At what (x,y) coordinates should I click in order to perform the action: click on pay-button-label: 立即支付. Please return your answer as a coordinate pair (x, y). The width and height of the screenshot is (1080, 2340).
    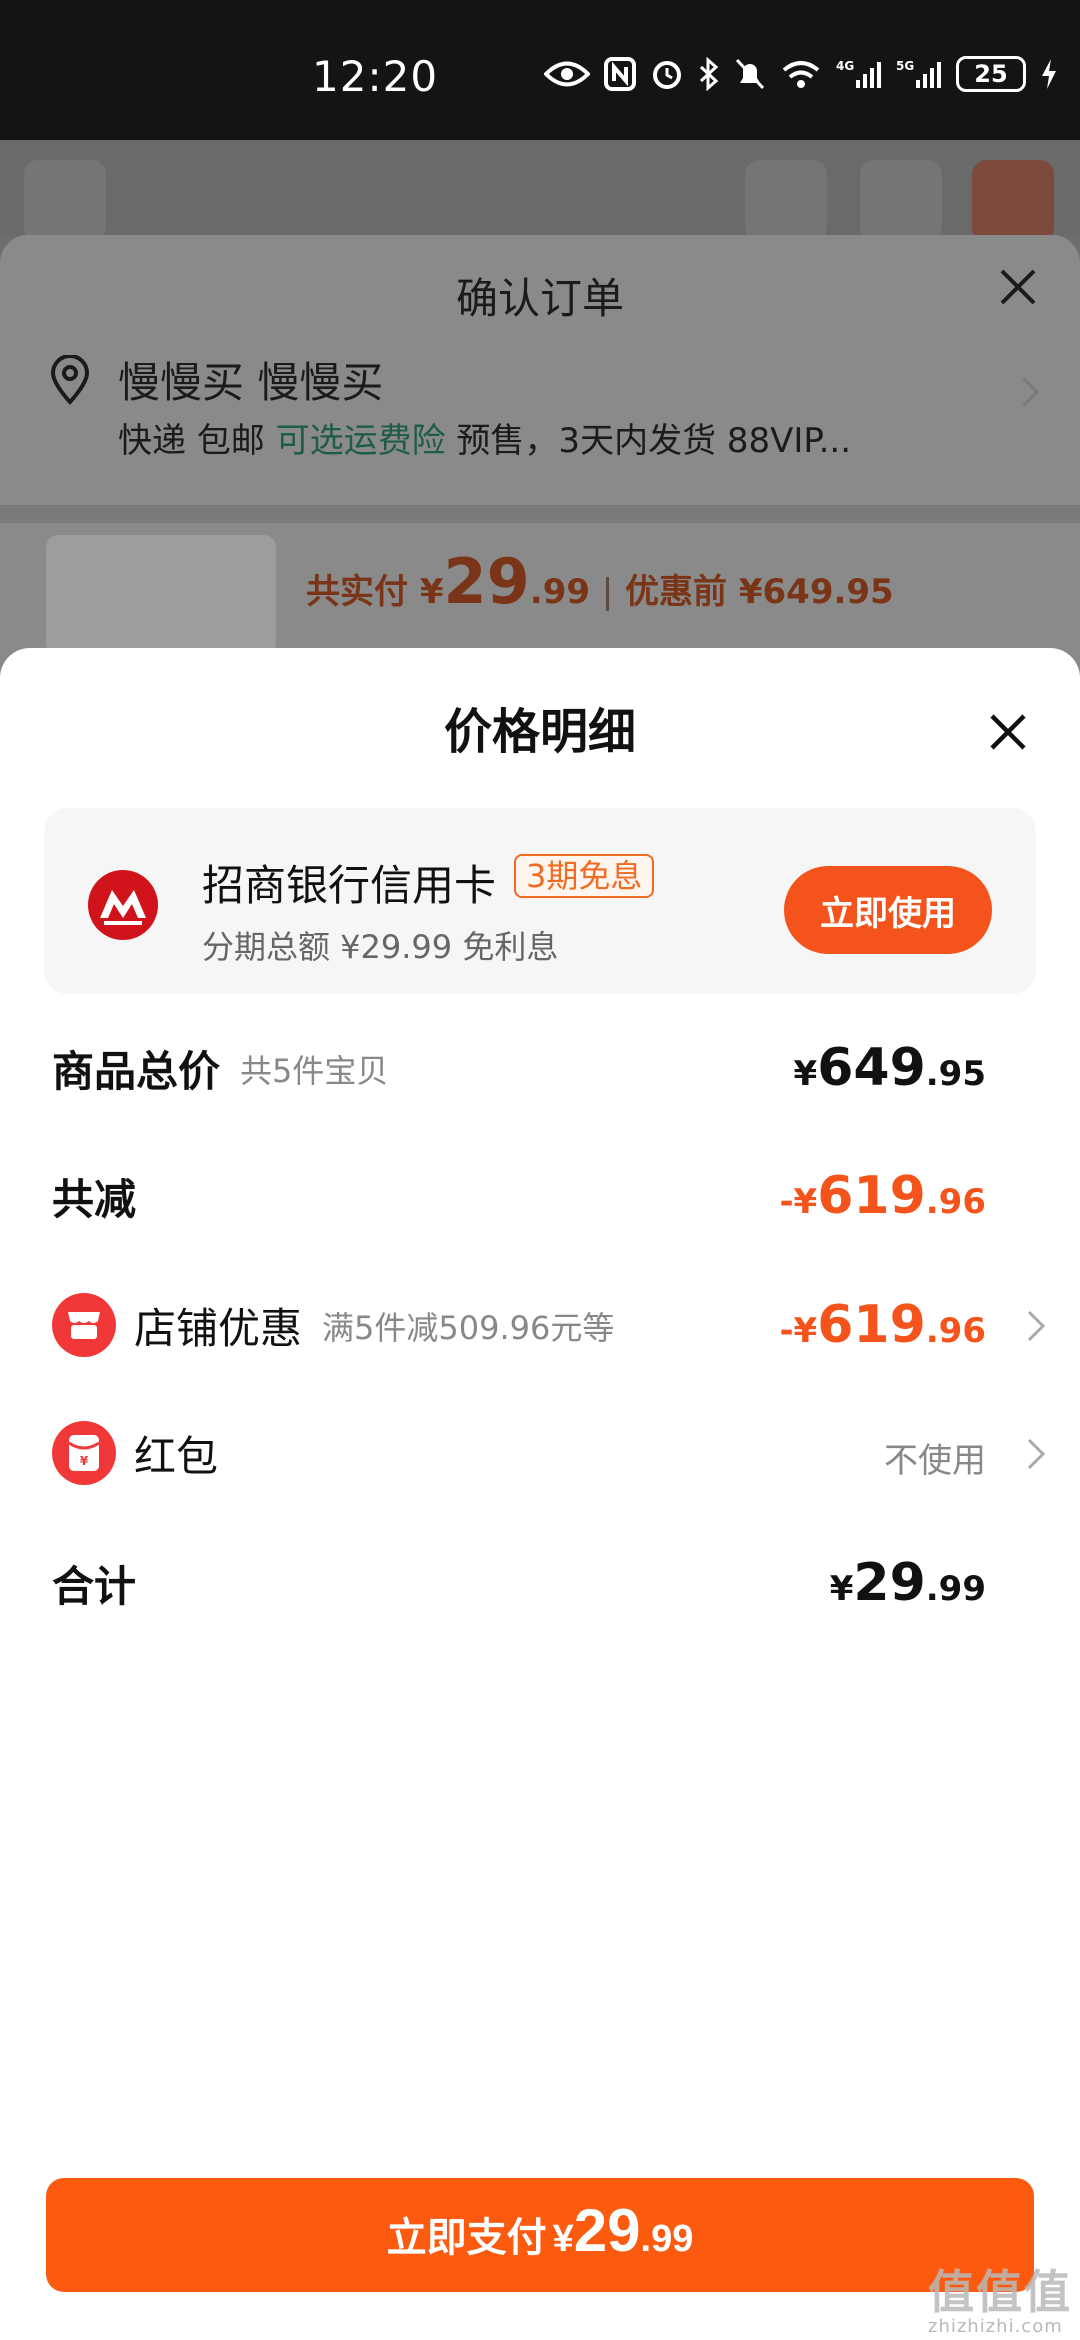
    Looking at the image, I should click on (466, 2238).